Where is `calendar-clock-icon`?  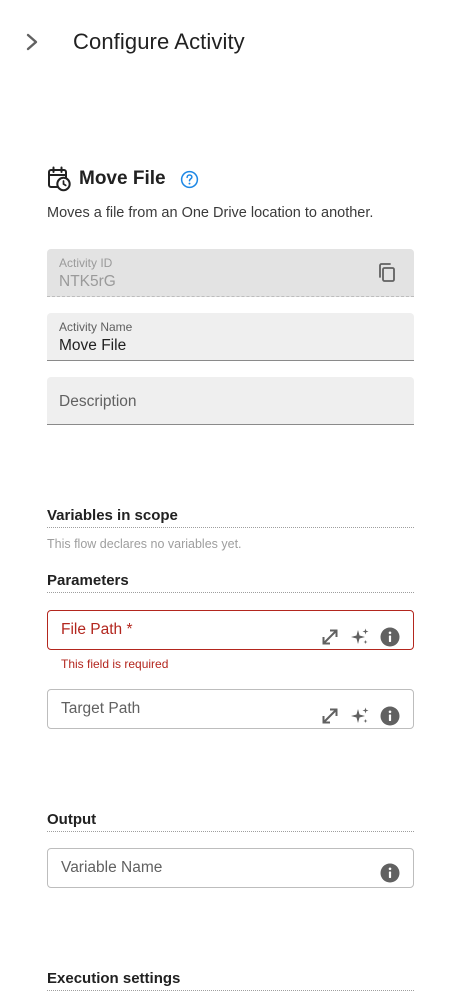 calendar-clock-icon is located at coordinates (59, 179).